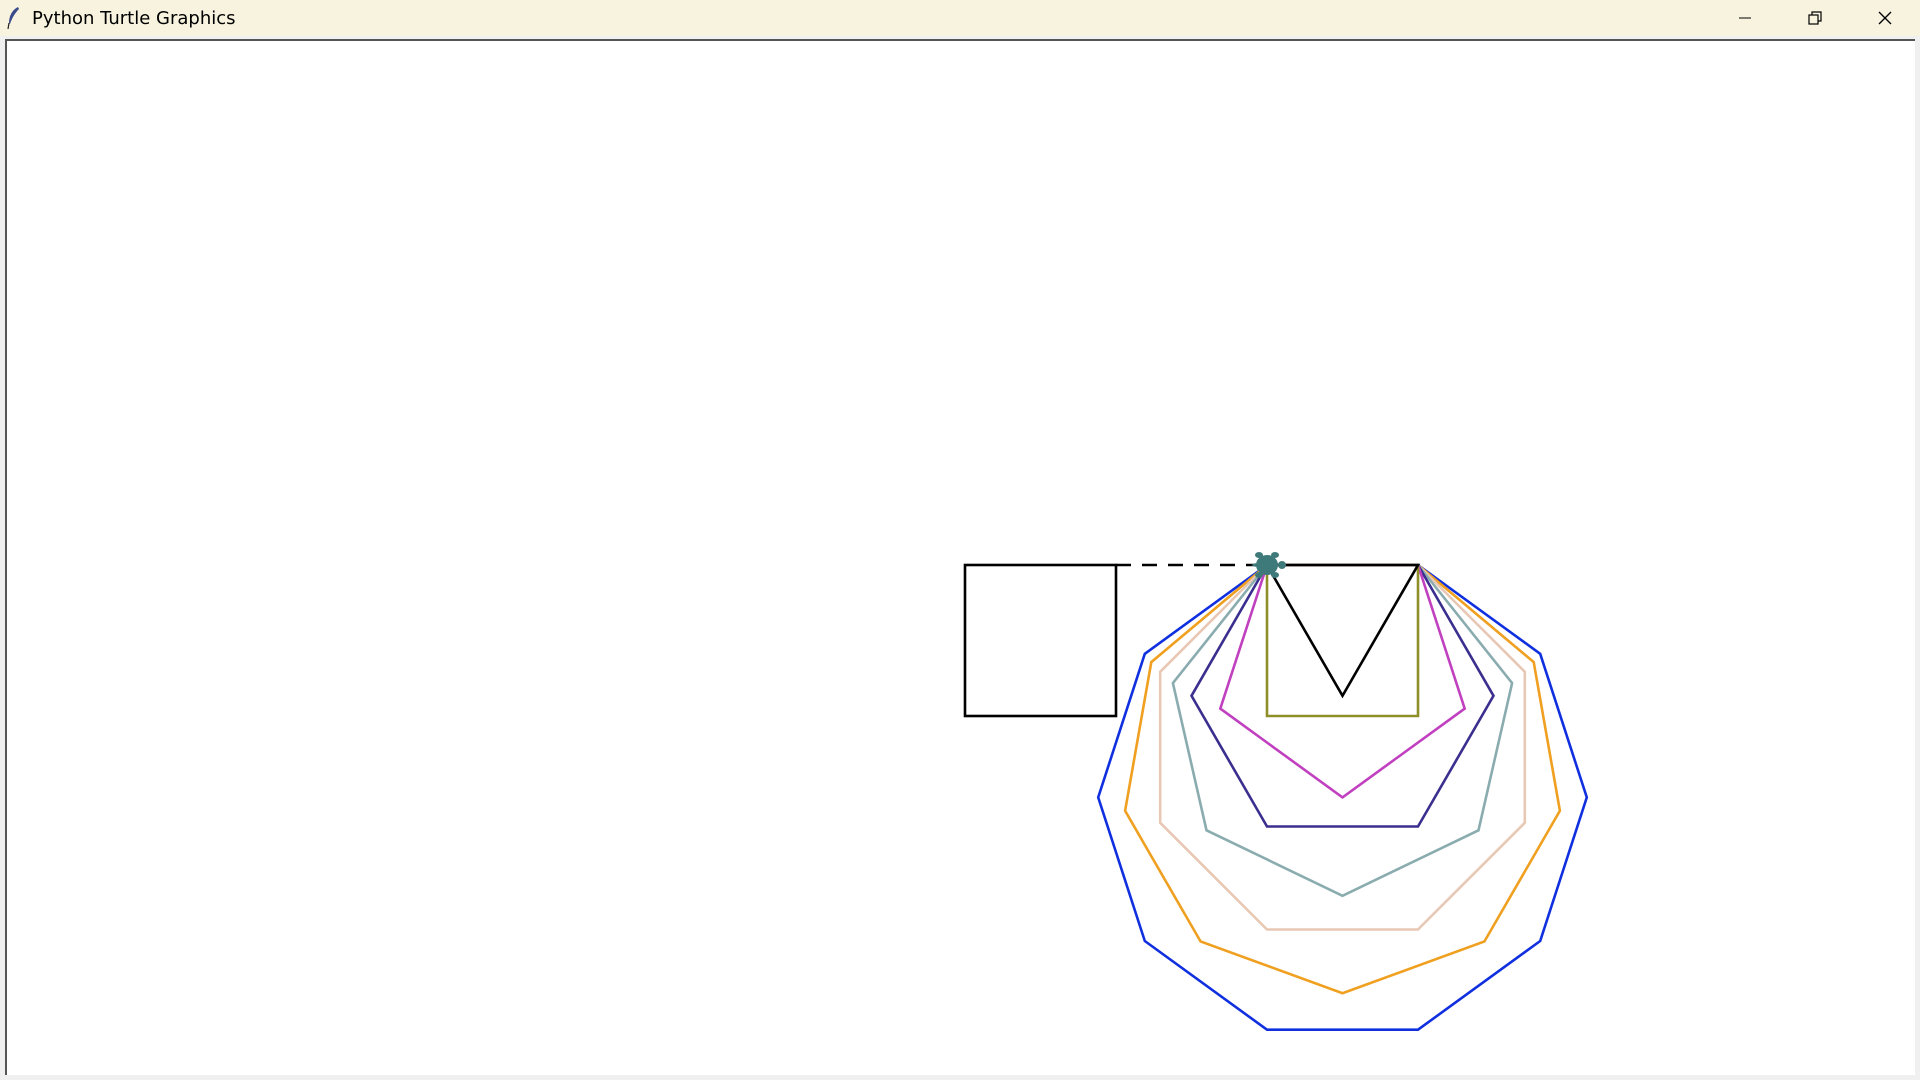 This screenshot has height=1080, width=1920. I want to click on minimize-button, so click(1745, 18).